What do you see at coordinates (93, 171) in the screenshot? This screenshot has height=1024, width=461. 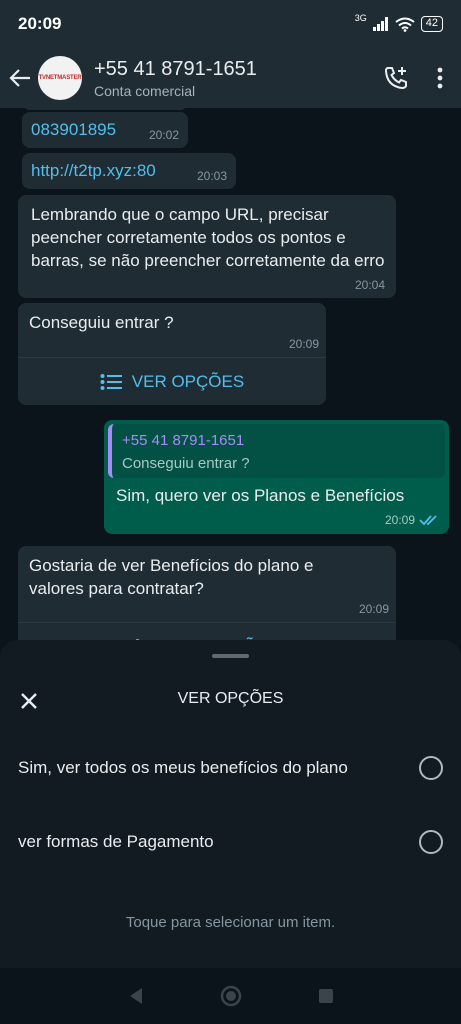 I see `message-link: http://t2tp.xyz:80` at bounding box center [93, 171].